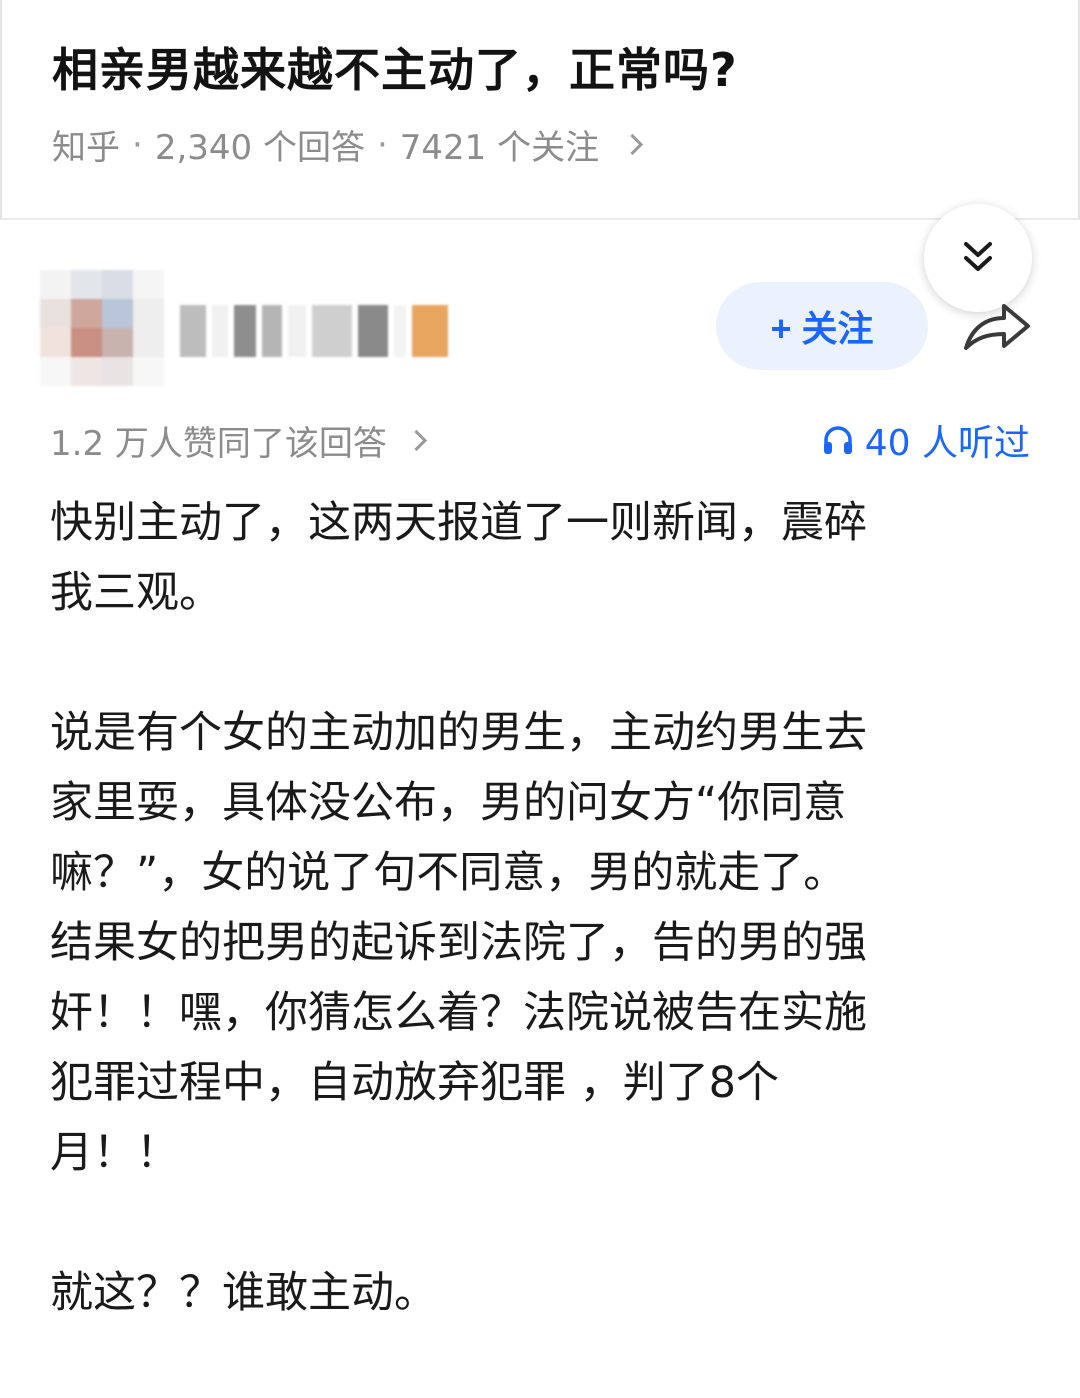 The width and height of the screenshot is (1080, 1398). I want to click on source-label: 知乎, so click(86, 148).